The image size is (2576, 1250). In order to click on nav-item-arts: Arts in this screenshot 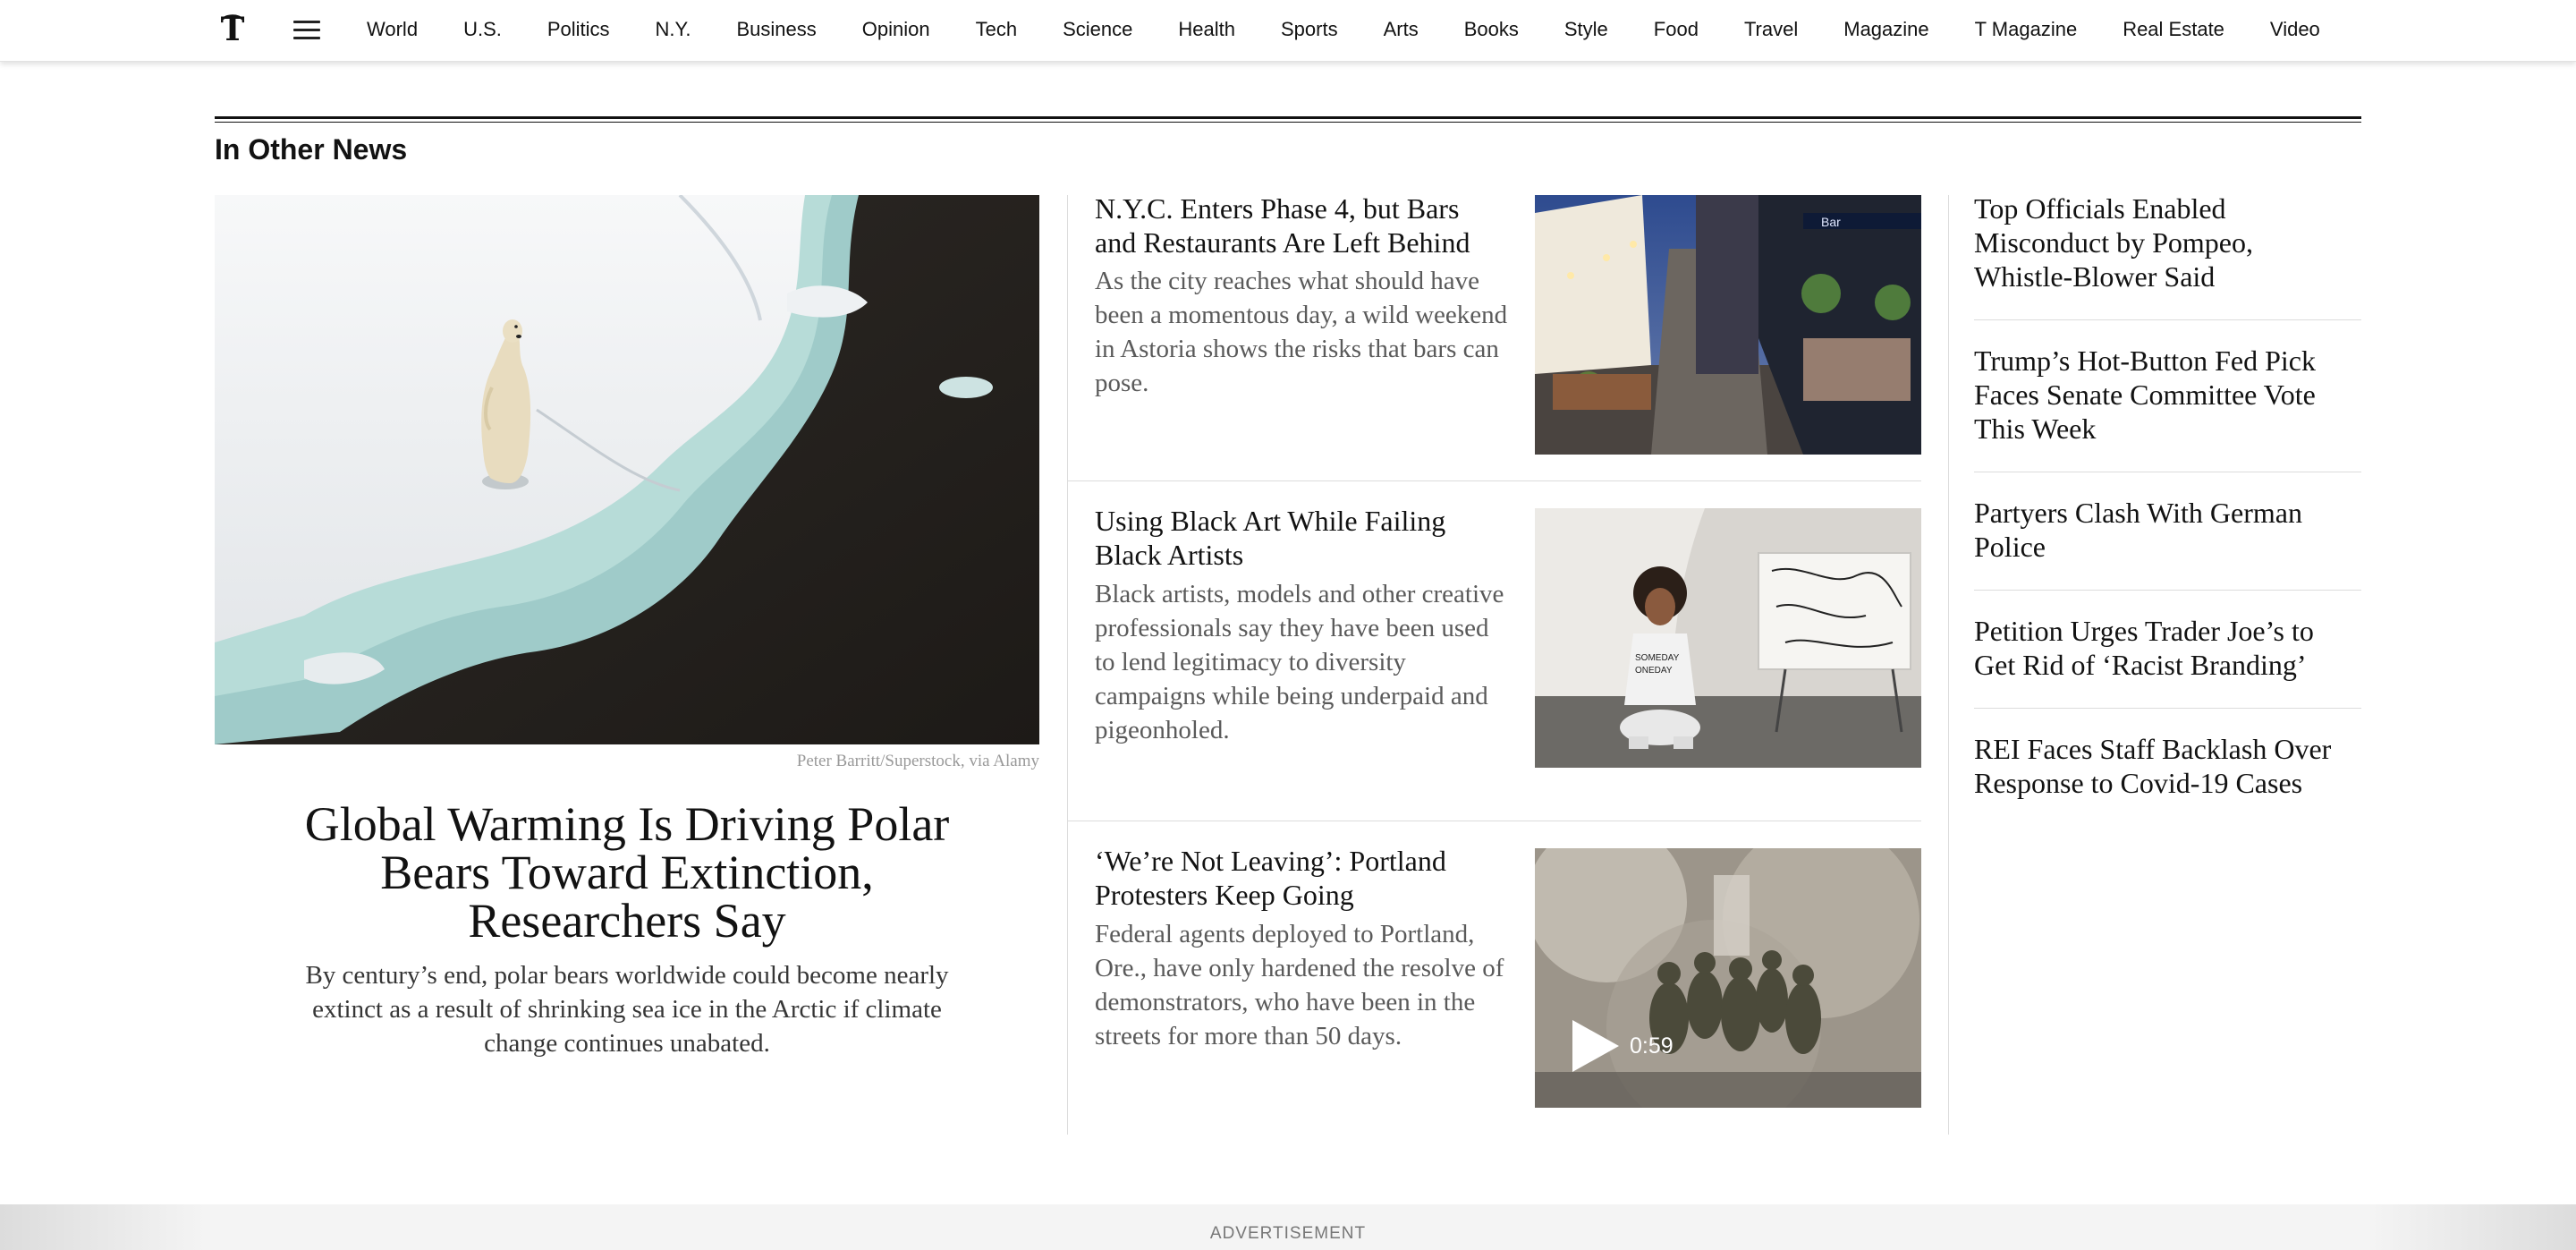, I will do `click(1401, 29)`.